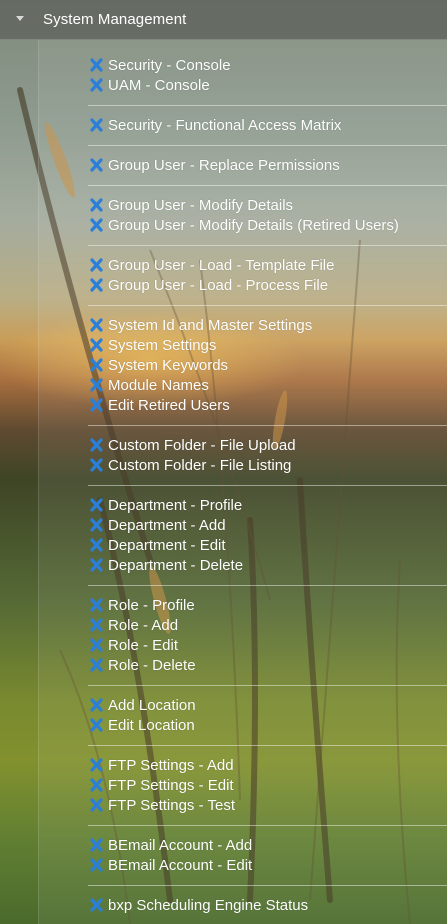 The height and width of the screenshot is (924, 447). What do you see at coordinates (202, 445) in the screenshot?
I see `menu-item-label: Custom Folder - File Upload` at bounding box center [202, 445].